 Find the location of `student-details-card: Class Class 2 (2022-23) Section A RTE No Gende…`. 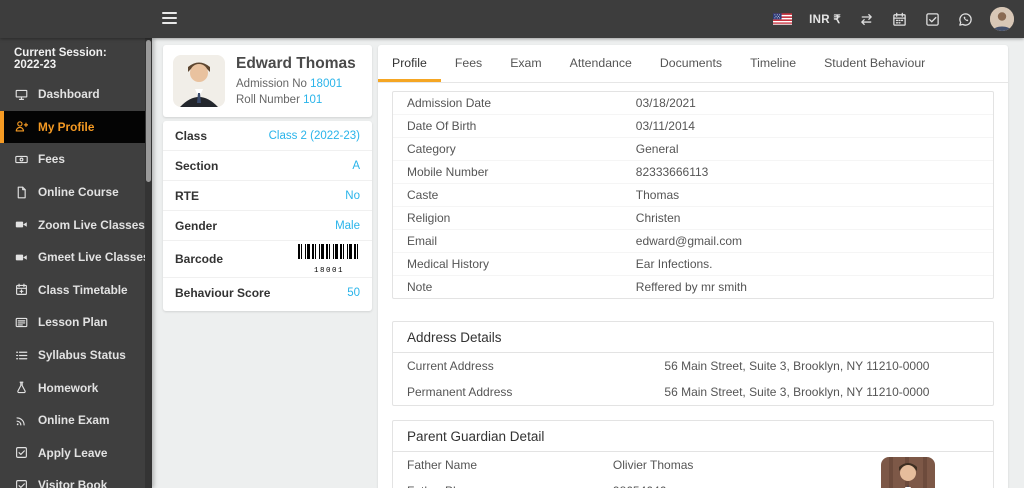

student-details-card: Class Class 2 (2022-23) Section A RTE No Gende… is located at coordinates (267, 216).